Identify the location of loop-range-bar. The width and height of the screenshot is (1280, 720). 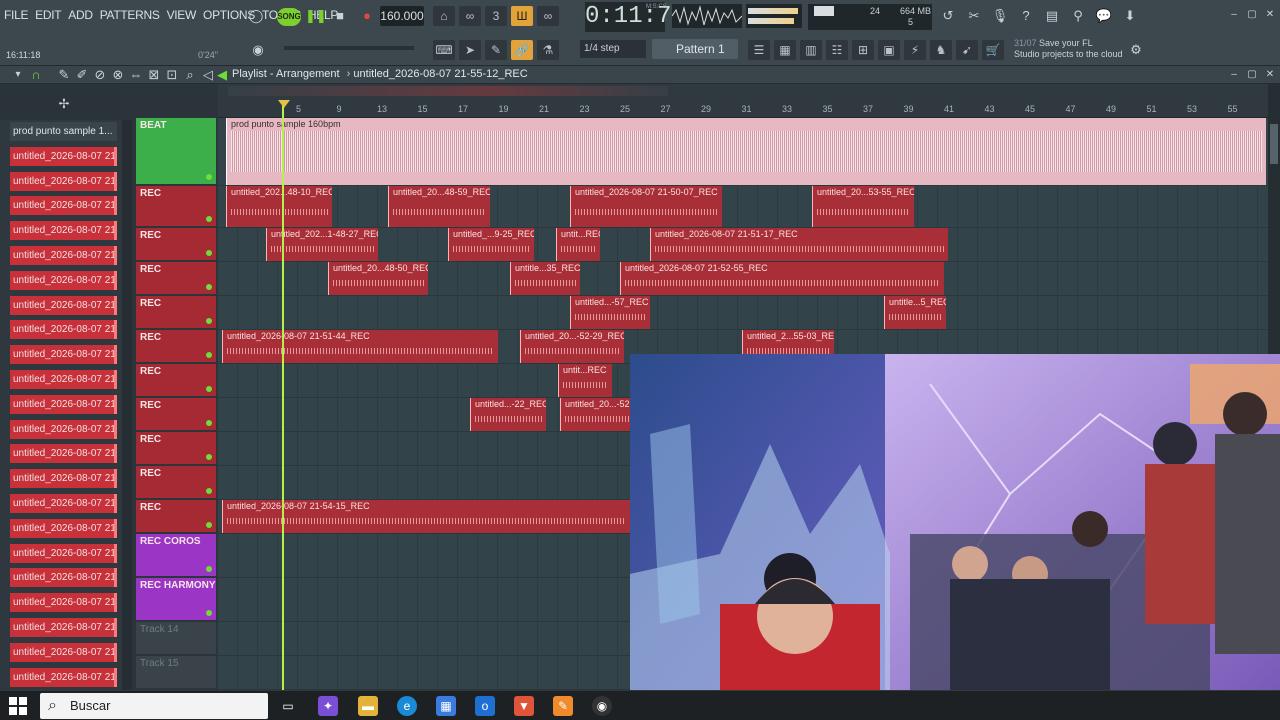
(448, 91).